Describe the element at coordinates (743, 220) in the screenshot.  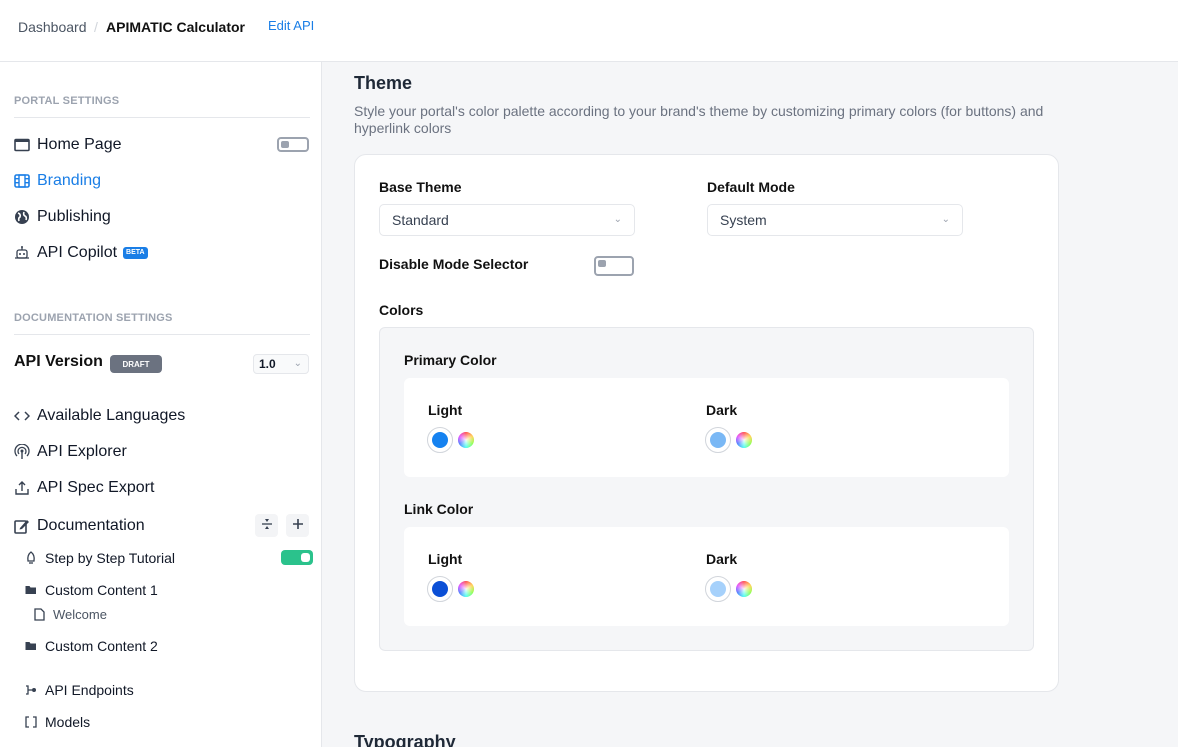
I see `default-mode-value: System` at that location.